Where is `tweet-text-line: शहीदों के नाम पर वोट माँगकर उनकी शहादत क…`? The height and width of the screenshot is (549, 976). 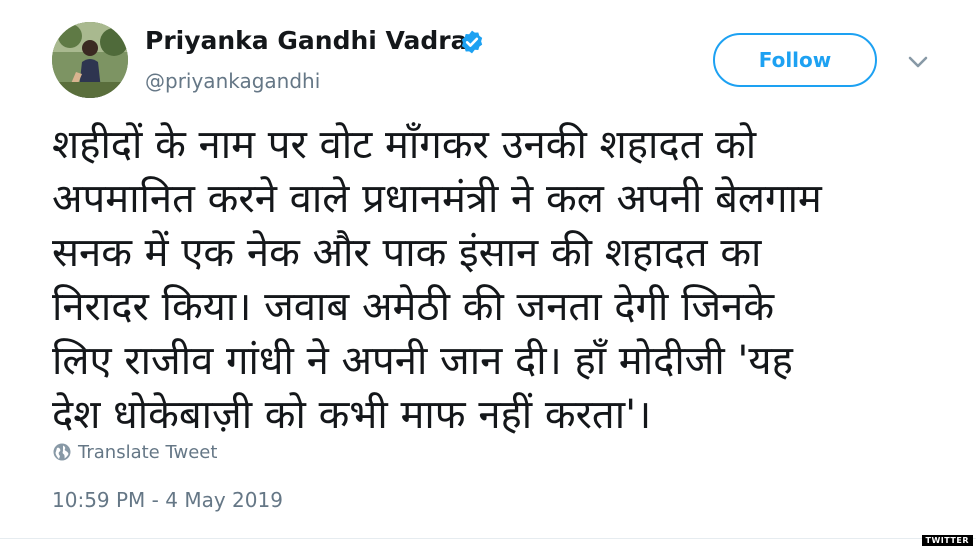 tweet-text-line: शहीदों के नाम पर वोट माँगकर उनकी शहादत क… is located at coordinates (404, 145).